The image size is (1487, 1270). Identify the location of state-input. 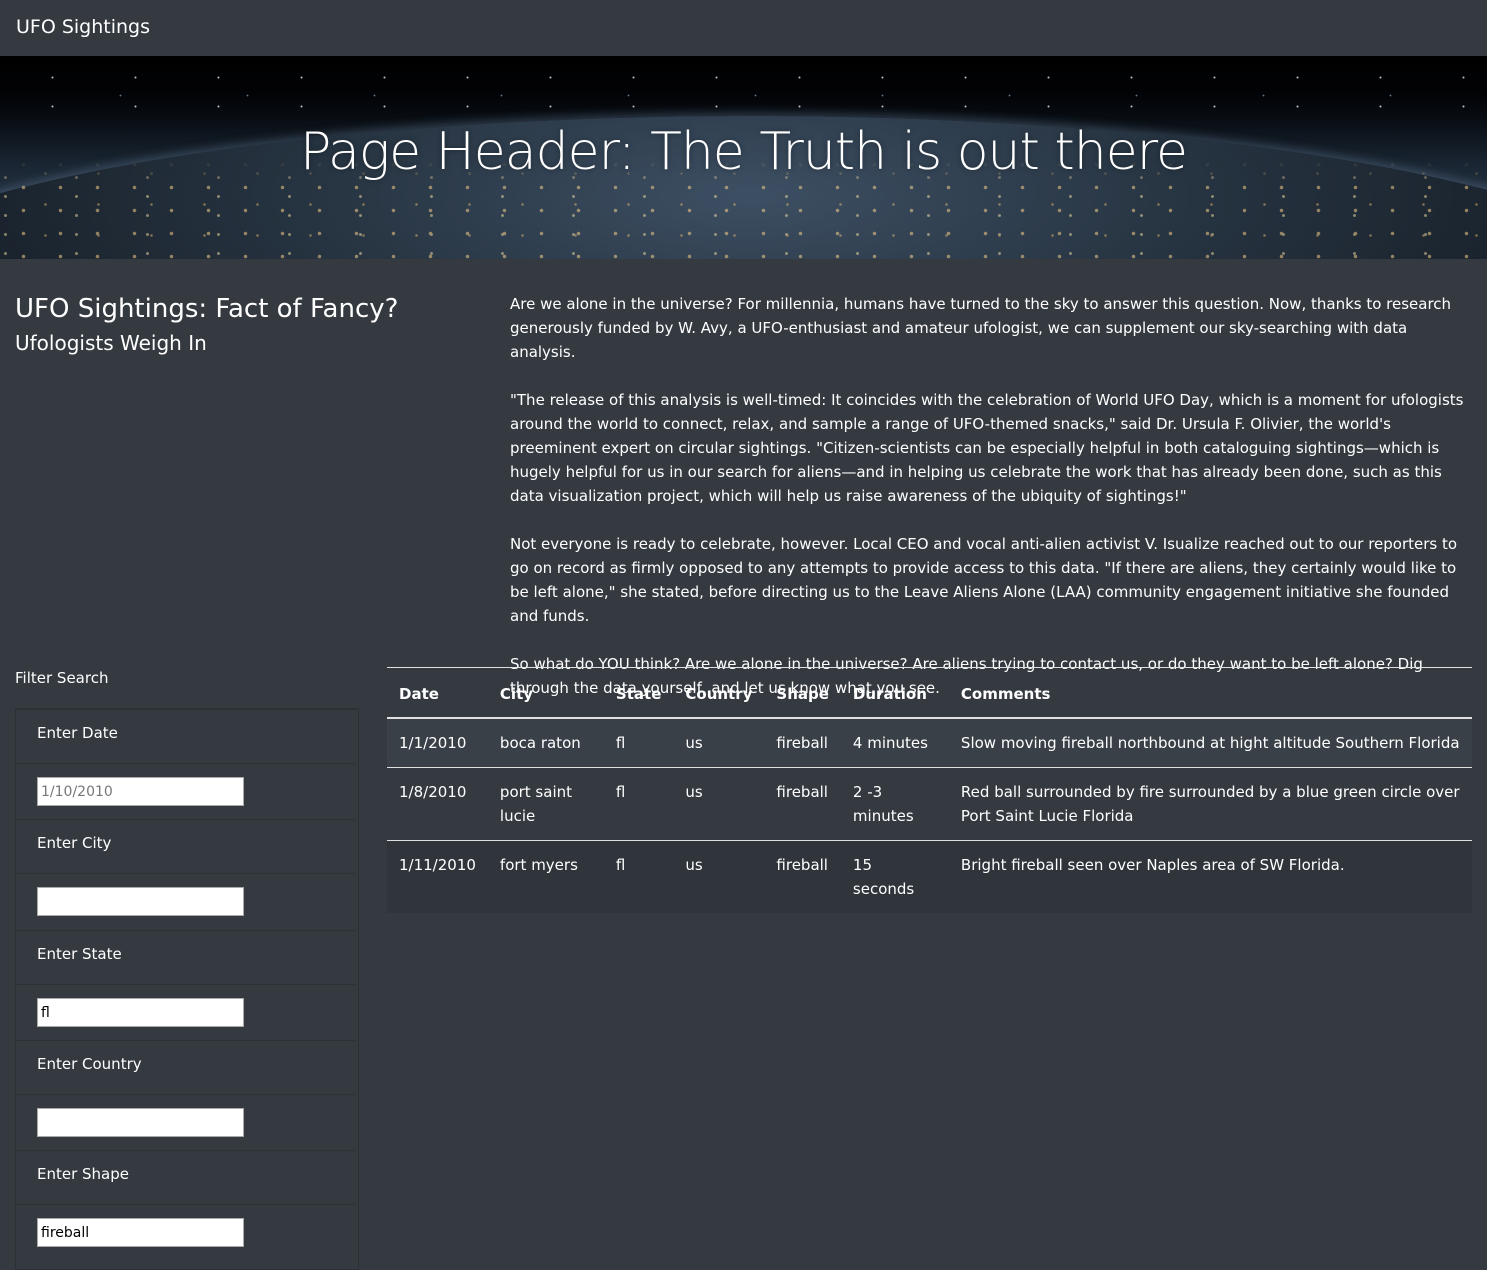
(140, 1012).